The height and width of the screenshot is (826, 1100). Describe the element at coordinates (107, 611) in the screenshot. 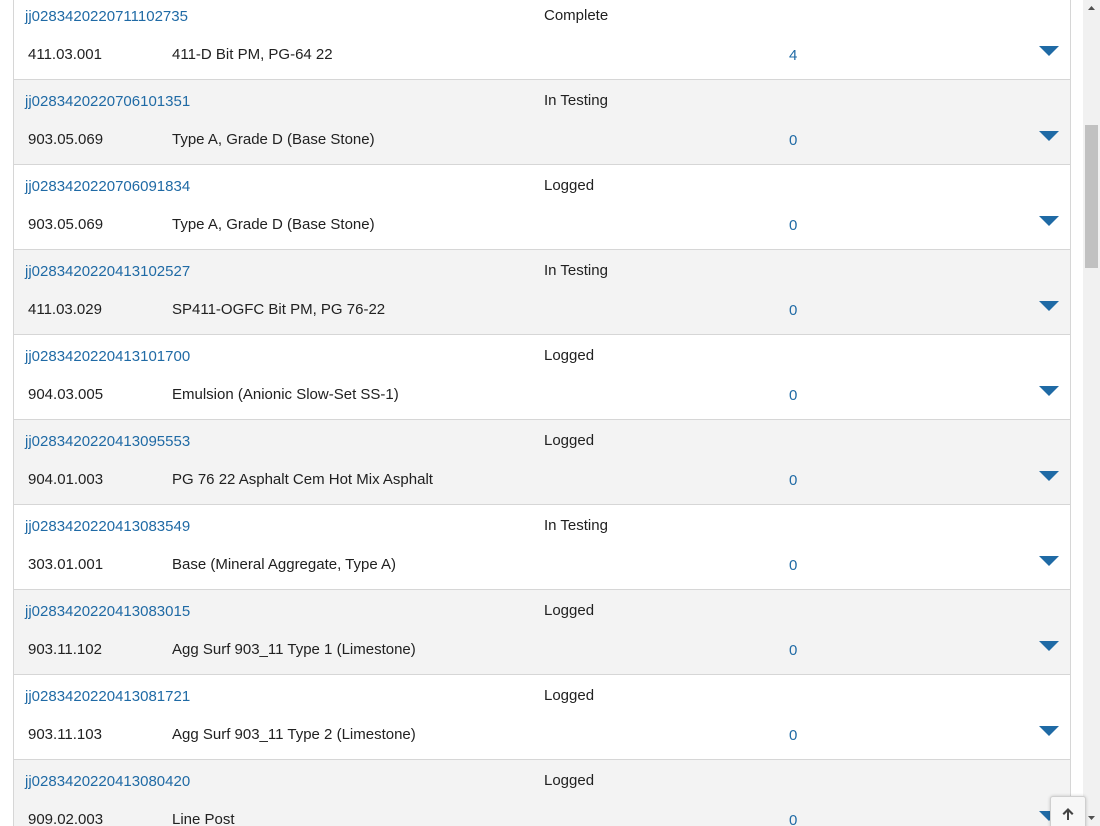

I see `sample-id-link: jj0283420220413083015` at that location.